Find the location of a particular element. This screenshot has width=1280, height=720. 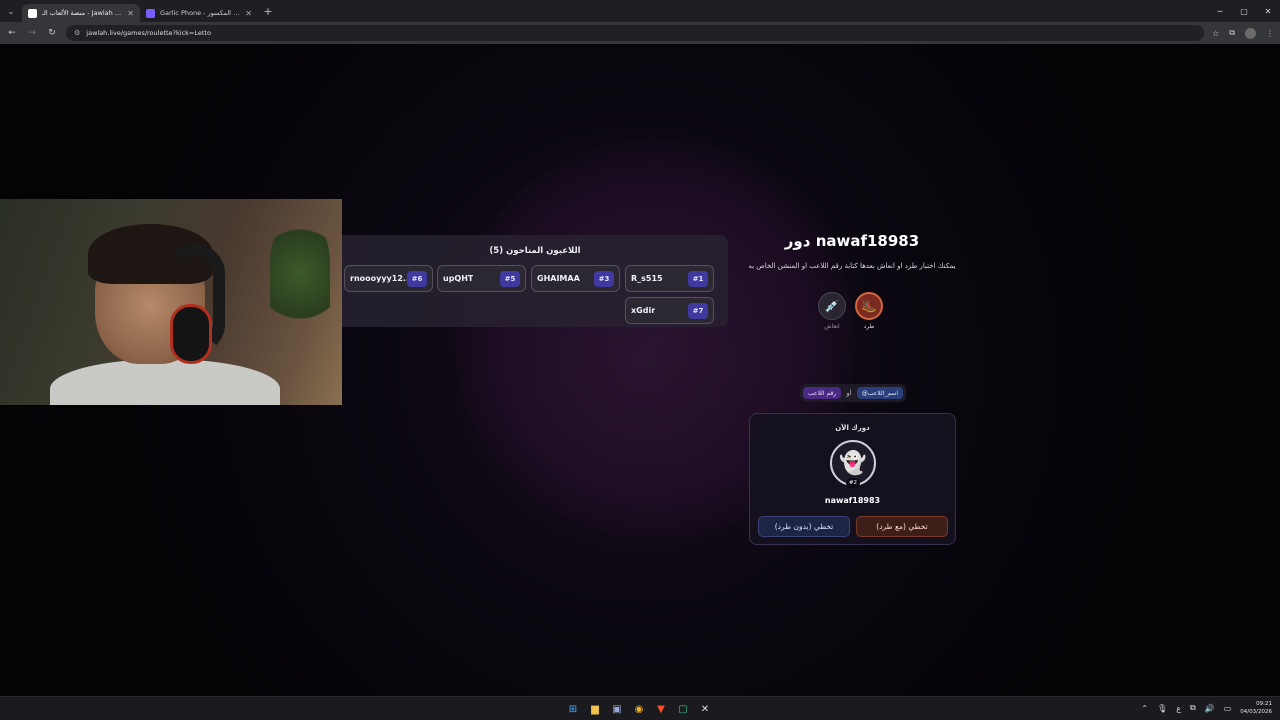

player-card: rnoooyyy12... #6 is located at coordinates (388, 278).